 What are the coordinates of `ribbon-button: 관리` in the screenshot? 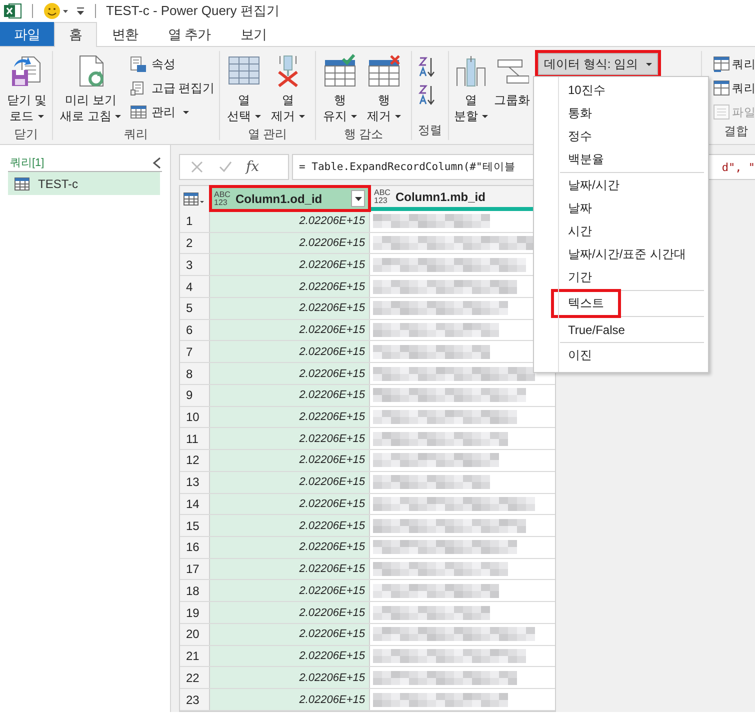 It's located at (172, 112).